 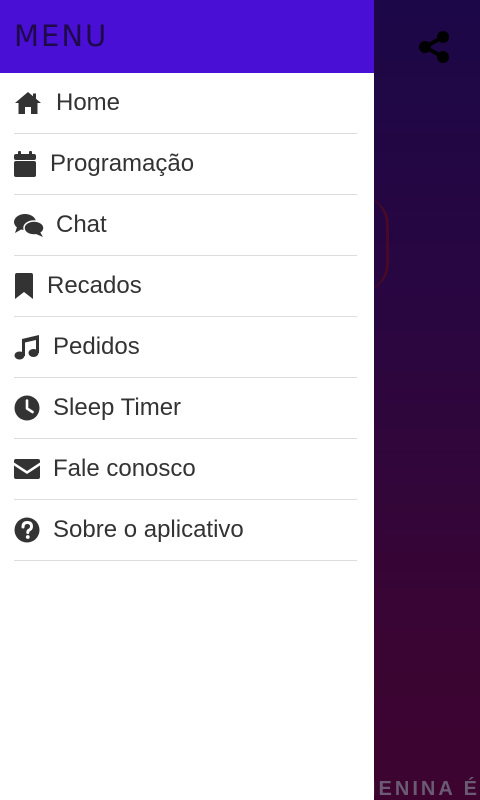 What do you see at coordinates (33, 530) in the screenshot?
I see `question-circle-icon` at bounding box center [33, 530].